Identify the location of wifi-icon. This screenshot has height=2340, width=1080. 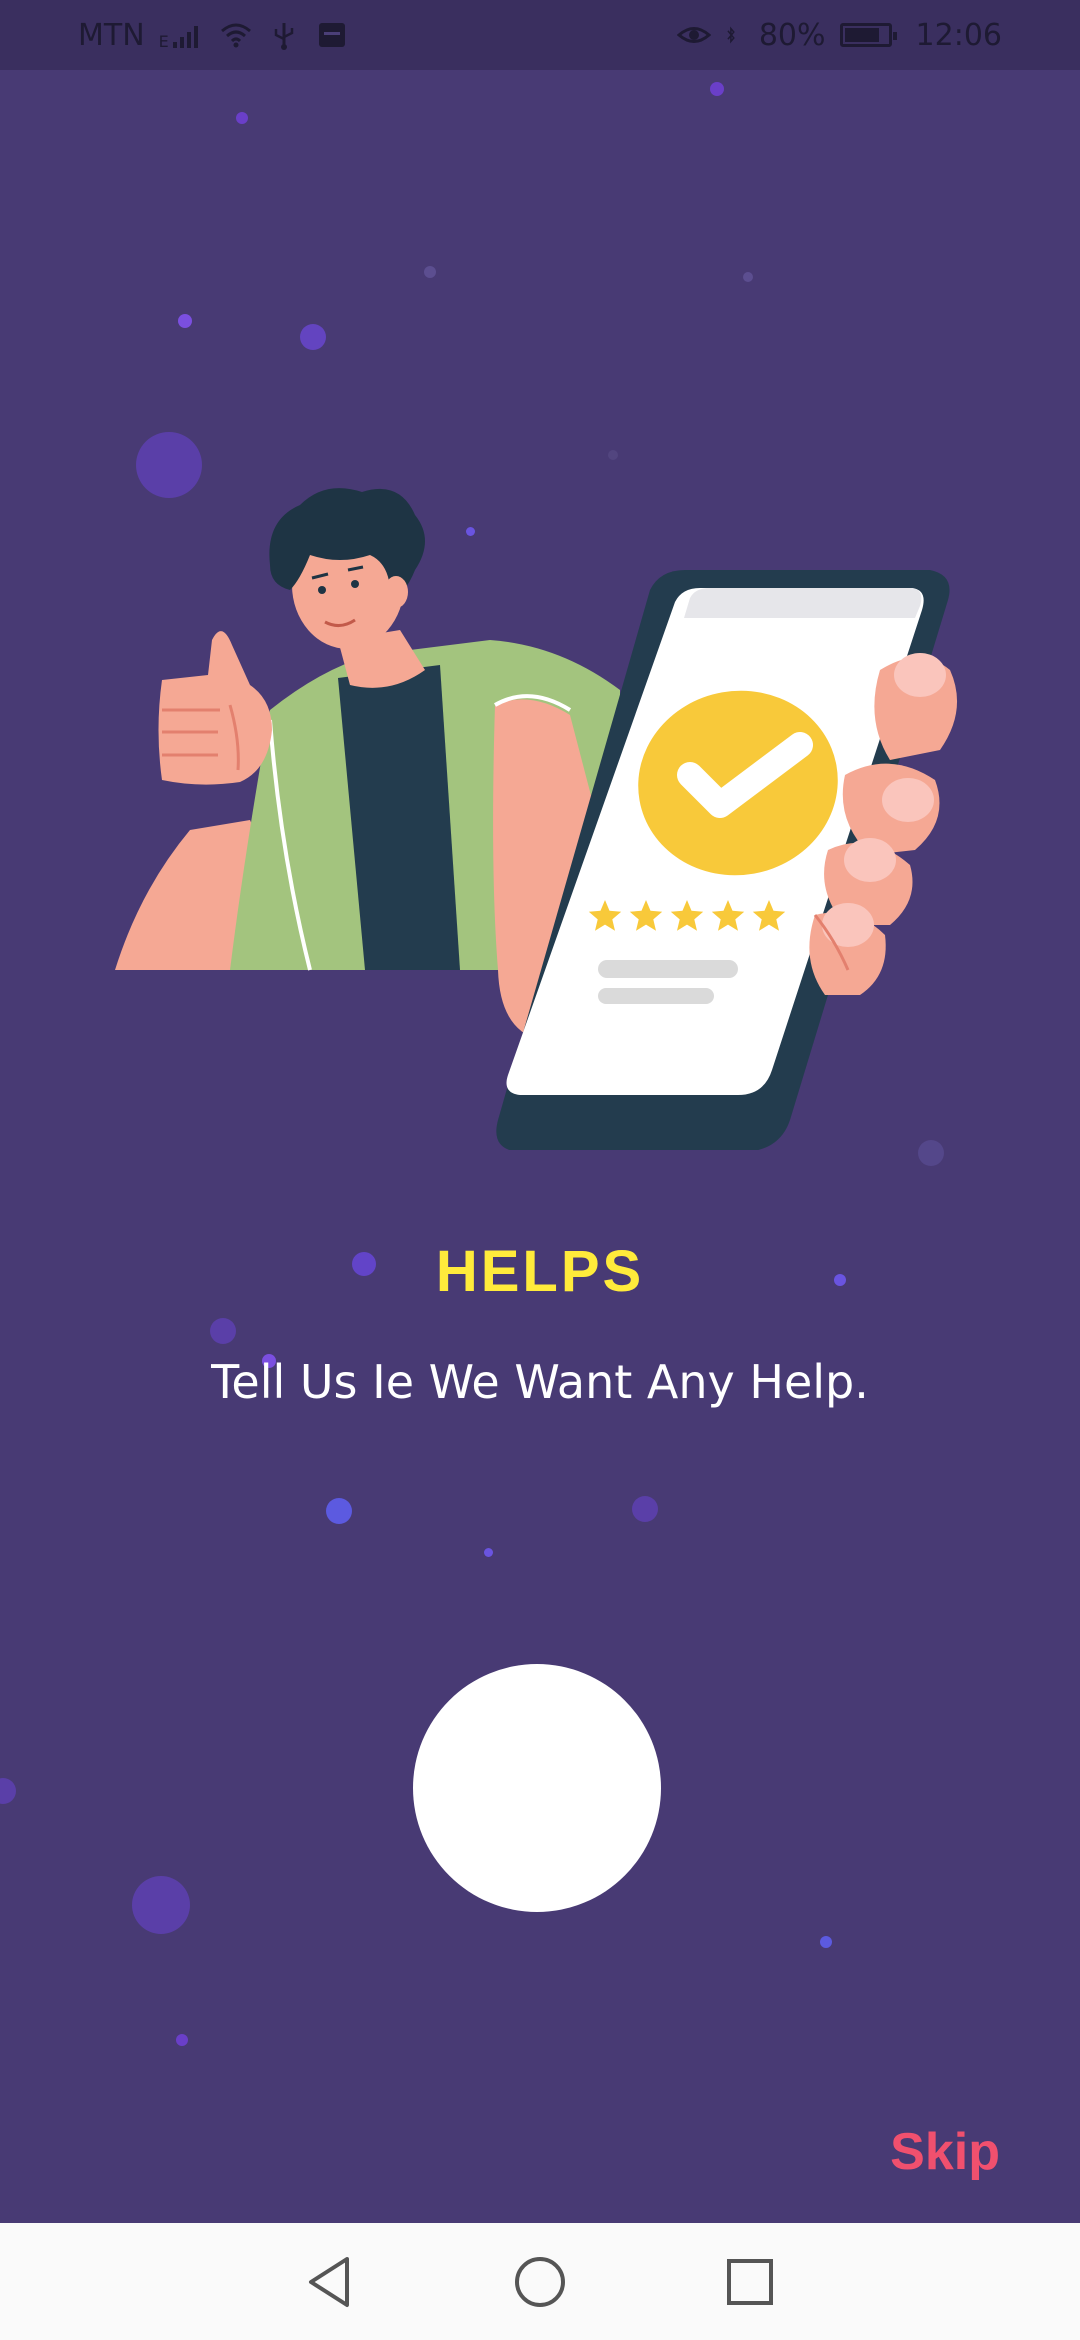
(235, 35).